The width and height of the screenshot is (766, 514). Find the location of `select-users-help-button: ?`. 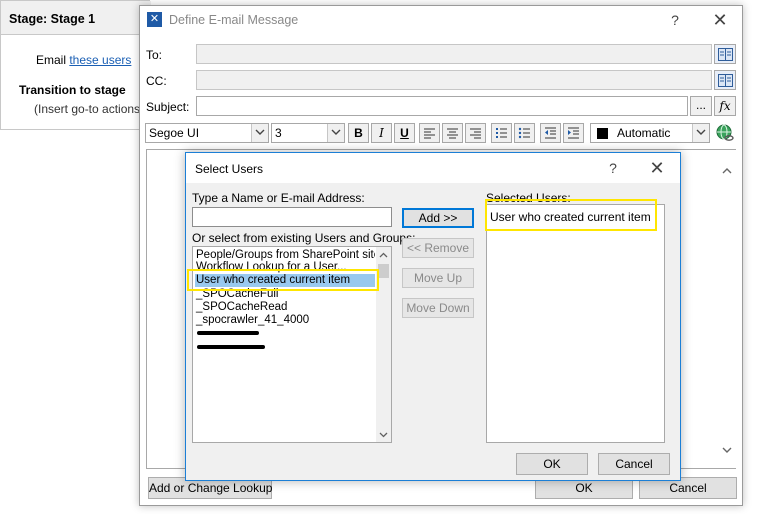

select-users-help-button: ? is located at coordinates (613, 168).